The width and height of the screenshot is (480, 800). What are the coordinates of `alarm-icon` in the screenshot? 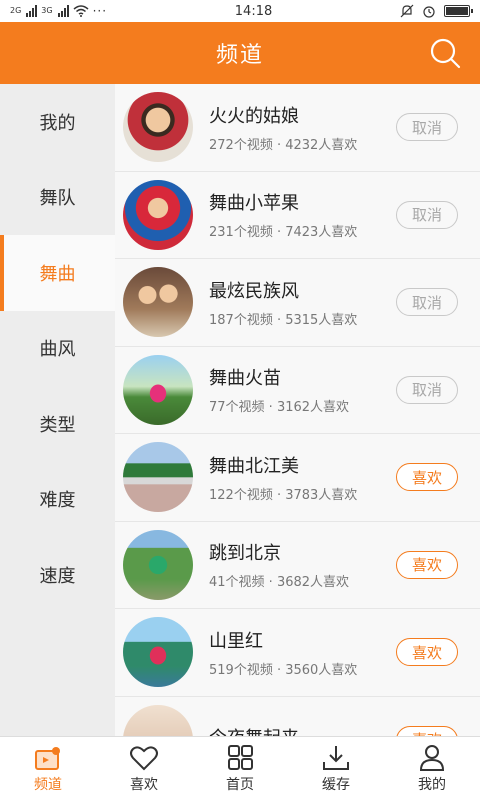 It's located at (429, 12).